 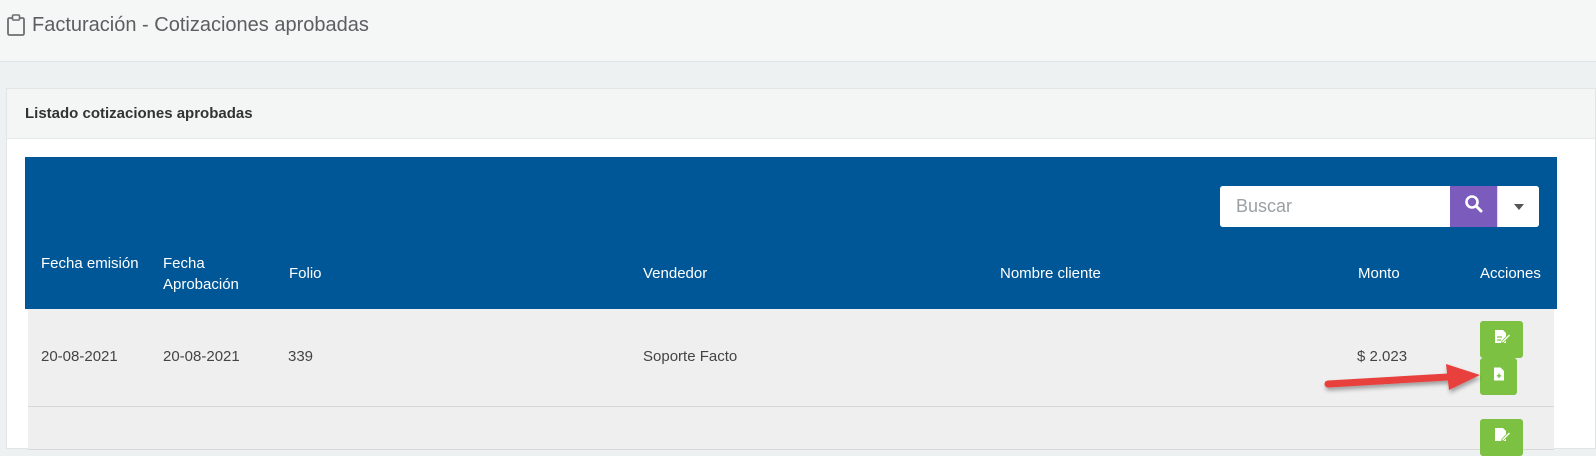 What do you see at coordinates (305, 273) in the screenshot?
I see `column-header-folio: Folio` at bounding box center [305, 273].